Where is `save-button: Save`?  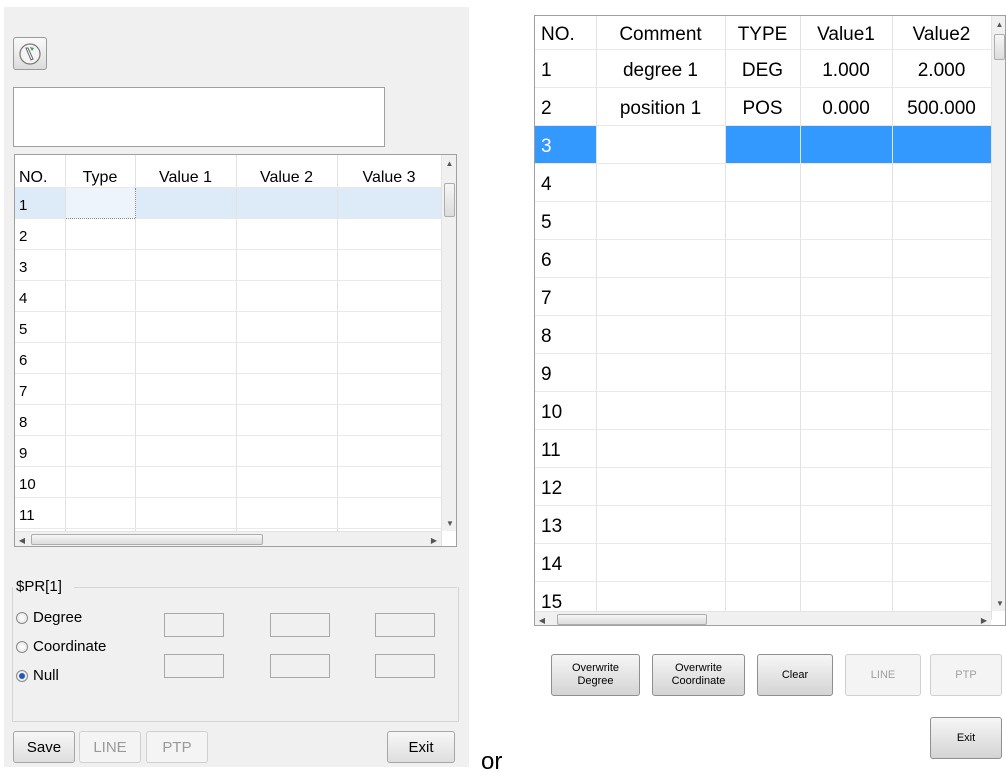 save-button: Save is located at coordinates (44, 747).